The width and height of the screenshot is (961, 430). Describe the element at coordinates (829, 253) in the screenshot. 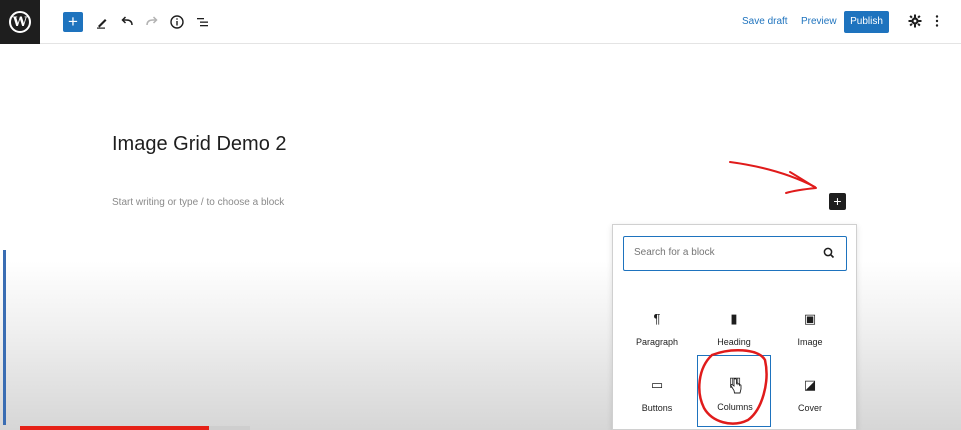

I see `search-icon` at that location.